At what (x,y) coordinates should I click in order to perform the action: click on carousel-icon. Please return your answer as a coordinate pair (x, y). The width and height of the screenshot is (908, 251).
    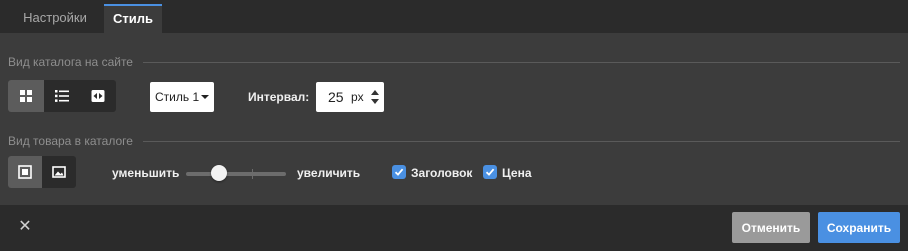
    Looking at the image, I should click on (98, 96).